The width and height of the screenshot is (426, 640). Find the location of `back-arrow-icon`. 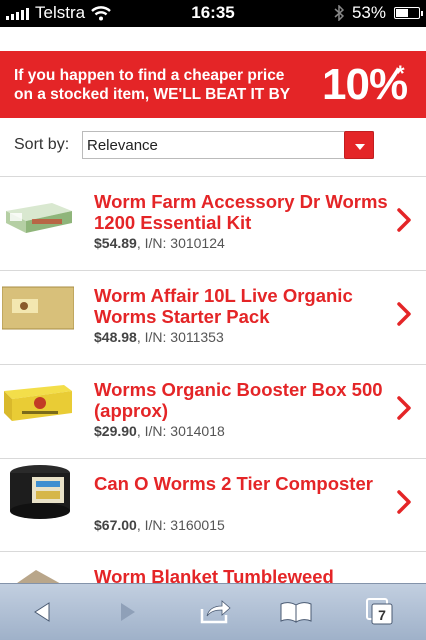

back-arrow-icon is located at coordinates (42, 612).